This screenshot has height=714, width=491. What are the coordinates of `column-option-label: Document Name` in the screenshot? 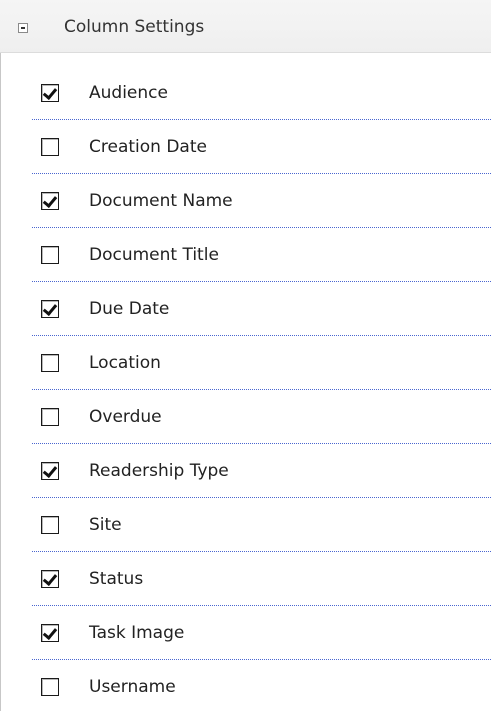 It's located at (161, 201).